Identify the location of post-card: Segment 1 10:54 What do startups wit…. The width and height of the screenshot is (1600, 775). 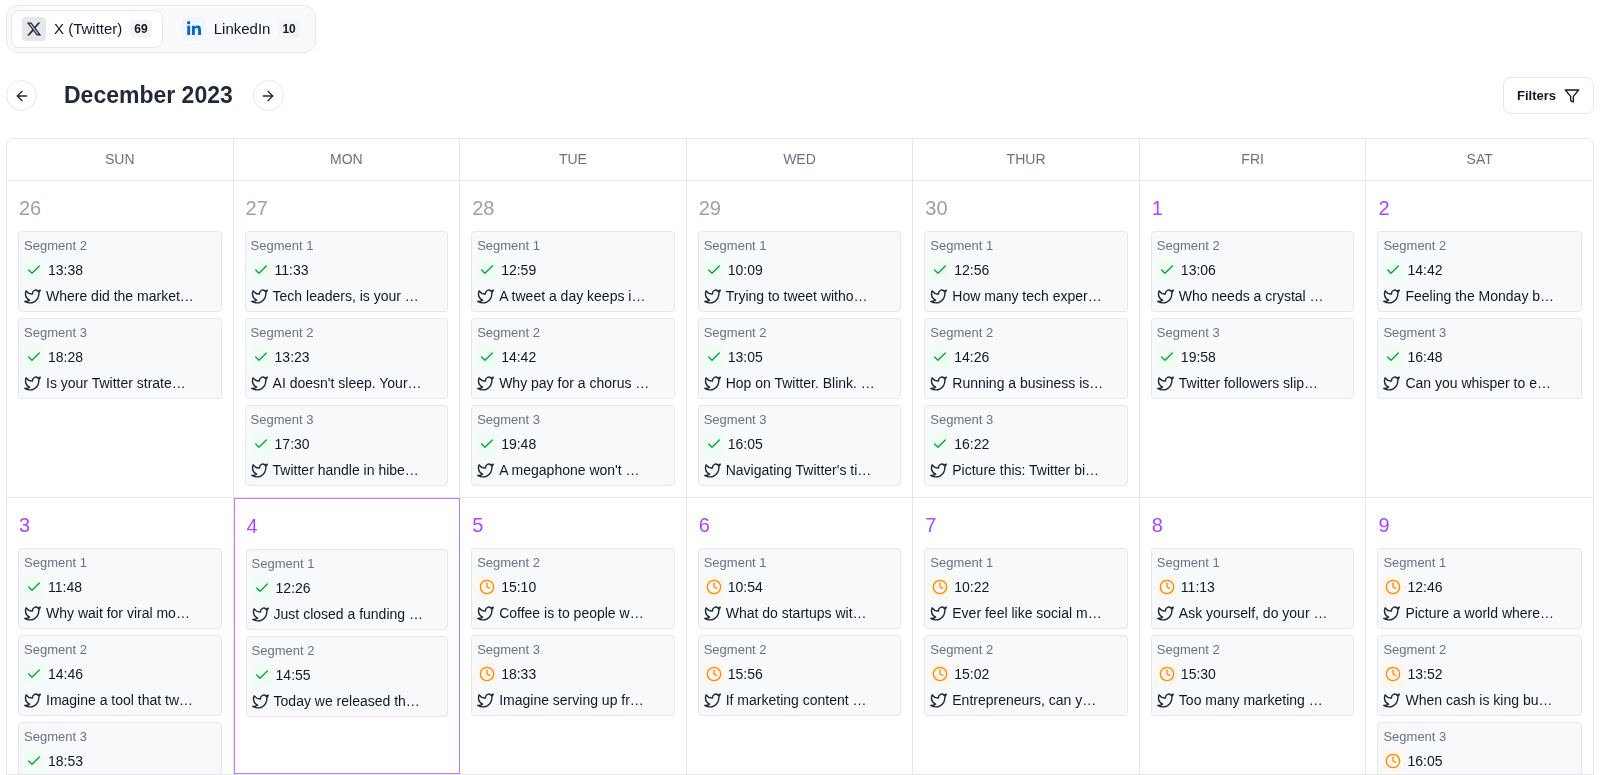
(799, 588).